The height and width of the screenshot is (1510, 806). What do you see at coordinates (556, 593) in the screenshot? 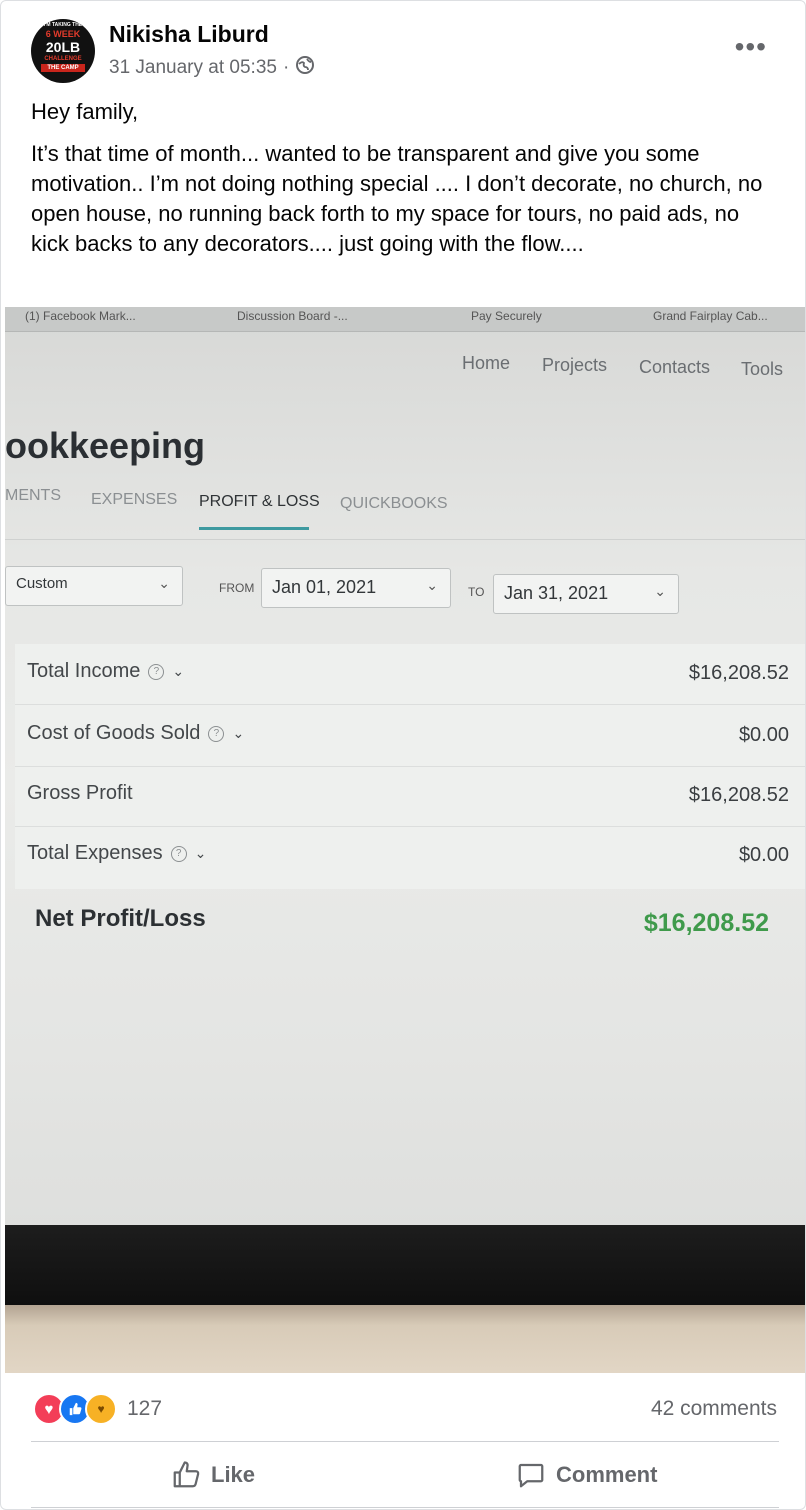
I see `to-date-value: Jan 31, 2021` at bounding box center [556, 593].